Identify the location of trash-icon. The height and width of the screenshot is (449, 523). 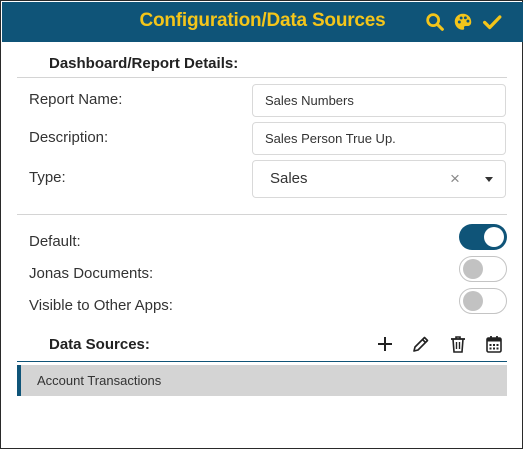
(458, 344).